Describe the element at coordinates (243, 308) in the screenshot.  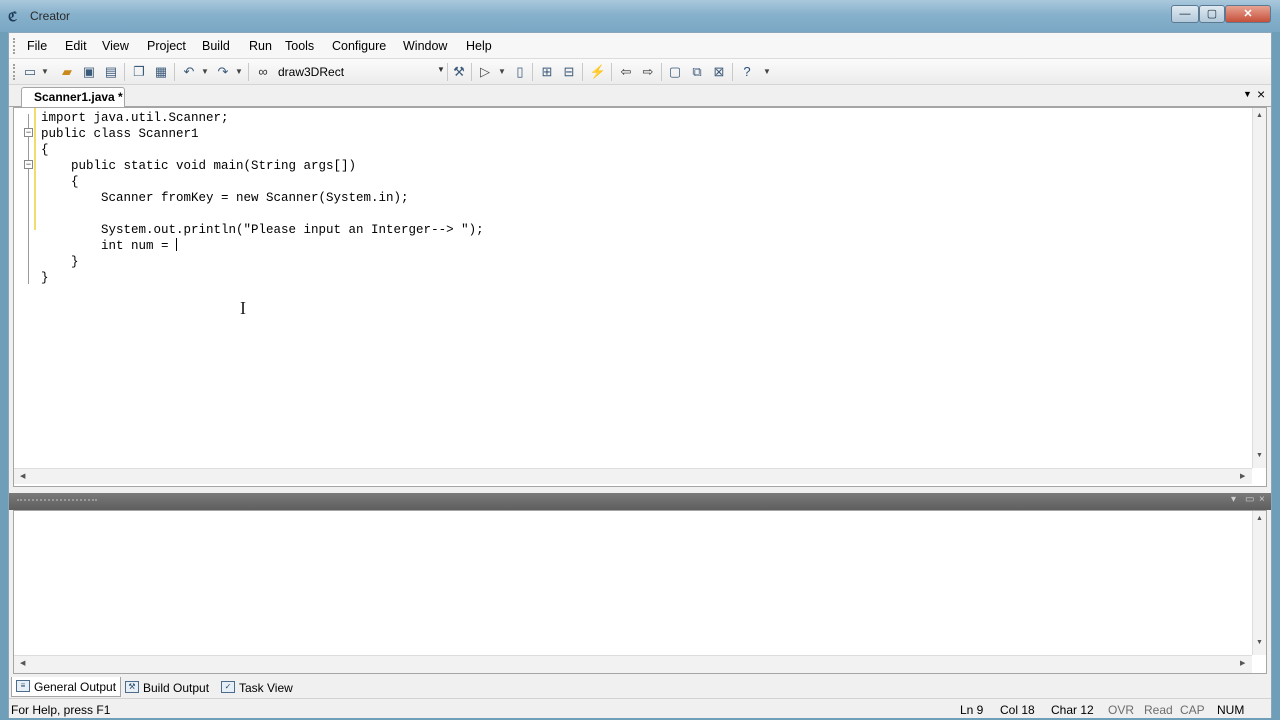
I see `ibeam-cursor-icon: I` at that location.